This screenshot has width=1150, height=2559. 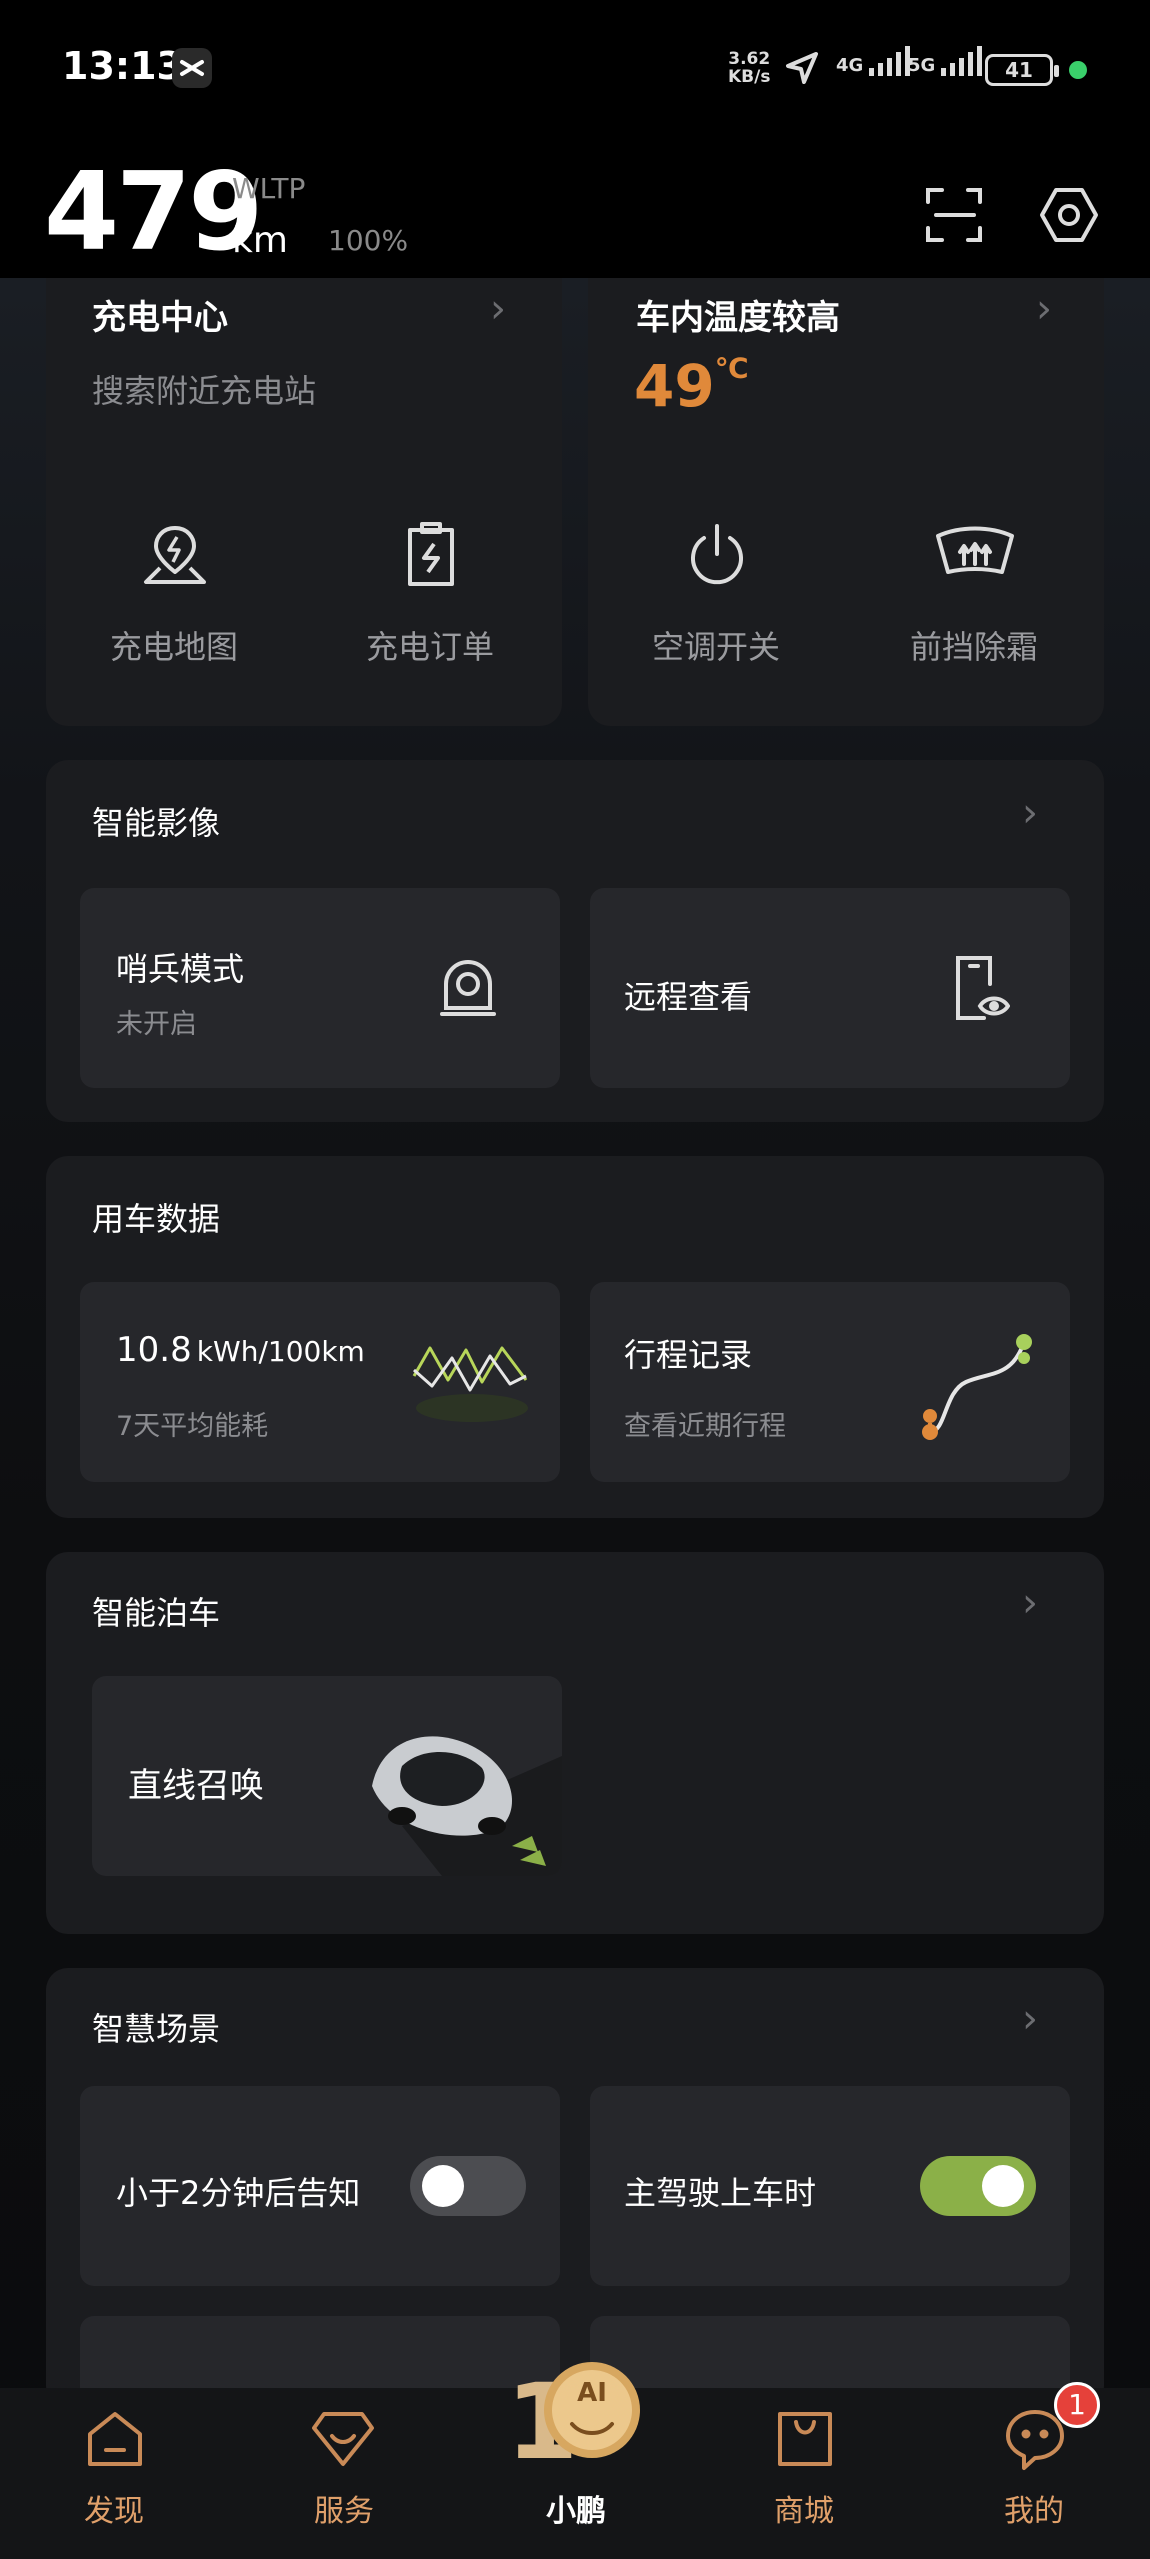 I want to click on signal-4g: 4G, so click(x=873, y=61).